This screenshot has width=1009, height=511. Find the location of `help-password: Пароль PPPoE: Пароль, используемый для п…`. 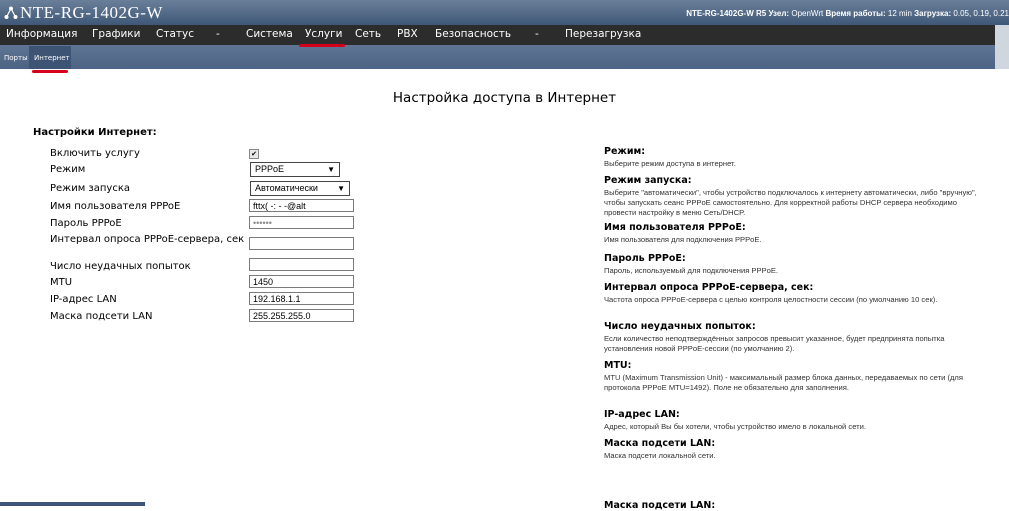

help-password: Пароль PPPoE: Пароль, используемый для п… is located at coordinates (794, 264).